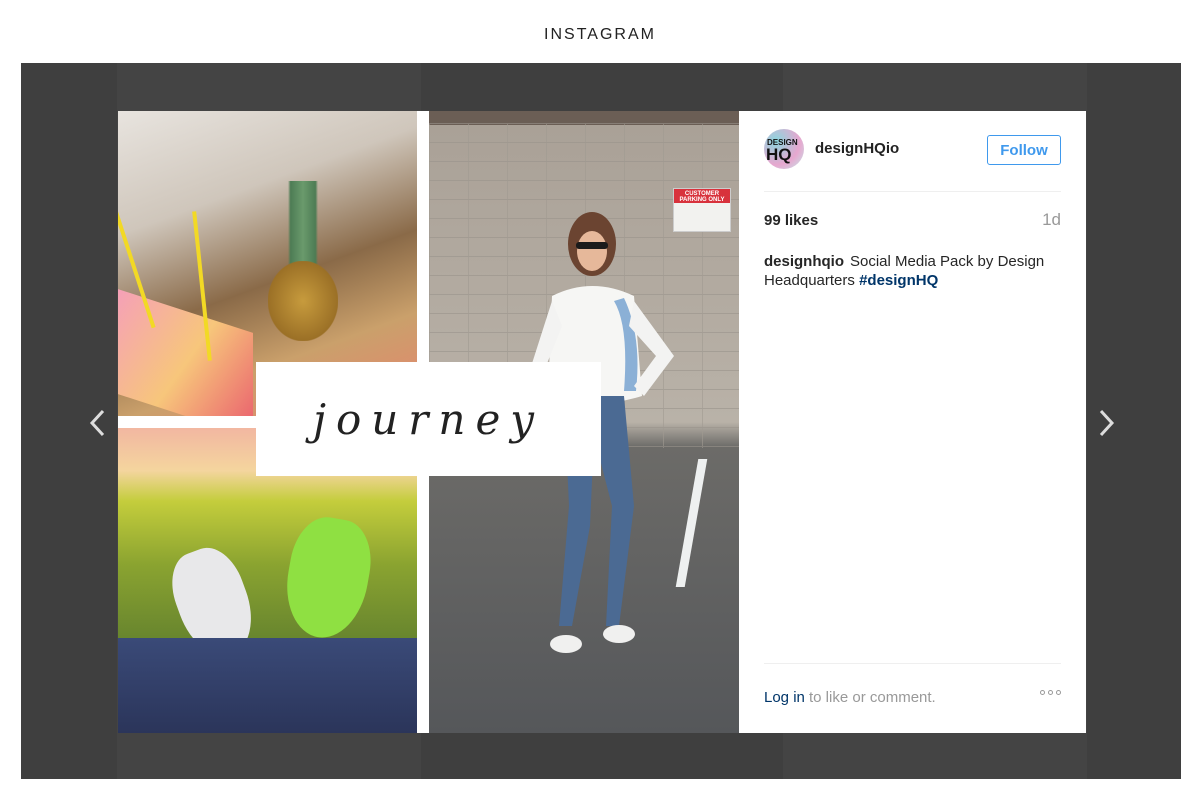  I want to click on avatar: DESIGN HQ, so click(784, 149).